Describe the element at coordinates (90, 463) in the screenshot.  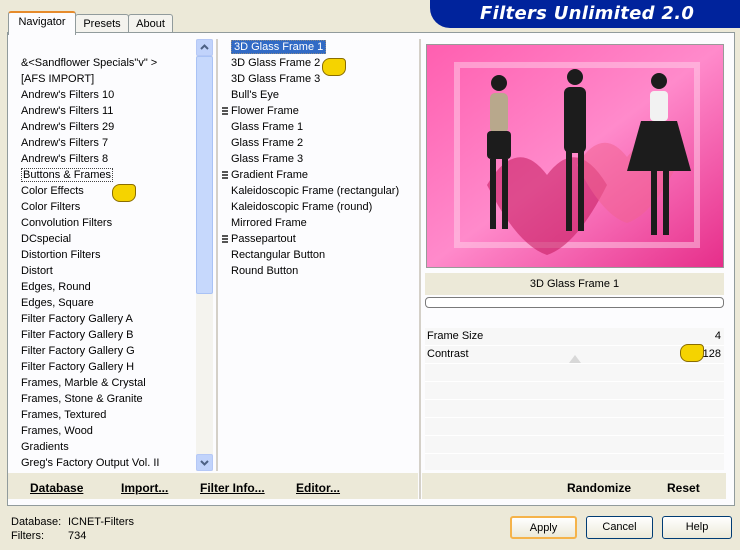
I see `category-label: Greg's Factory Output Vol. II` at that location.